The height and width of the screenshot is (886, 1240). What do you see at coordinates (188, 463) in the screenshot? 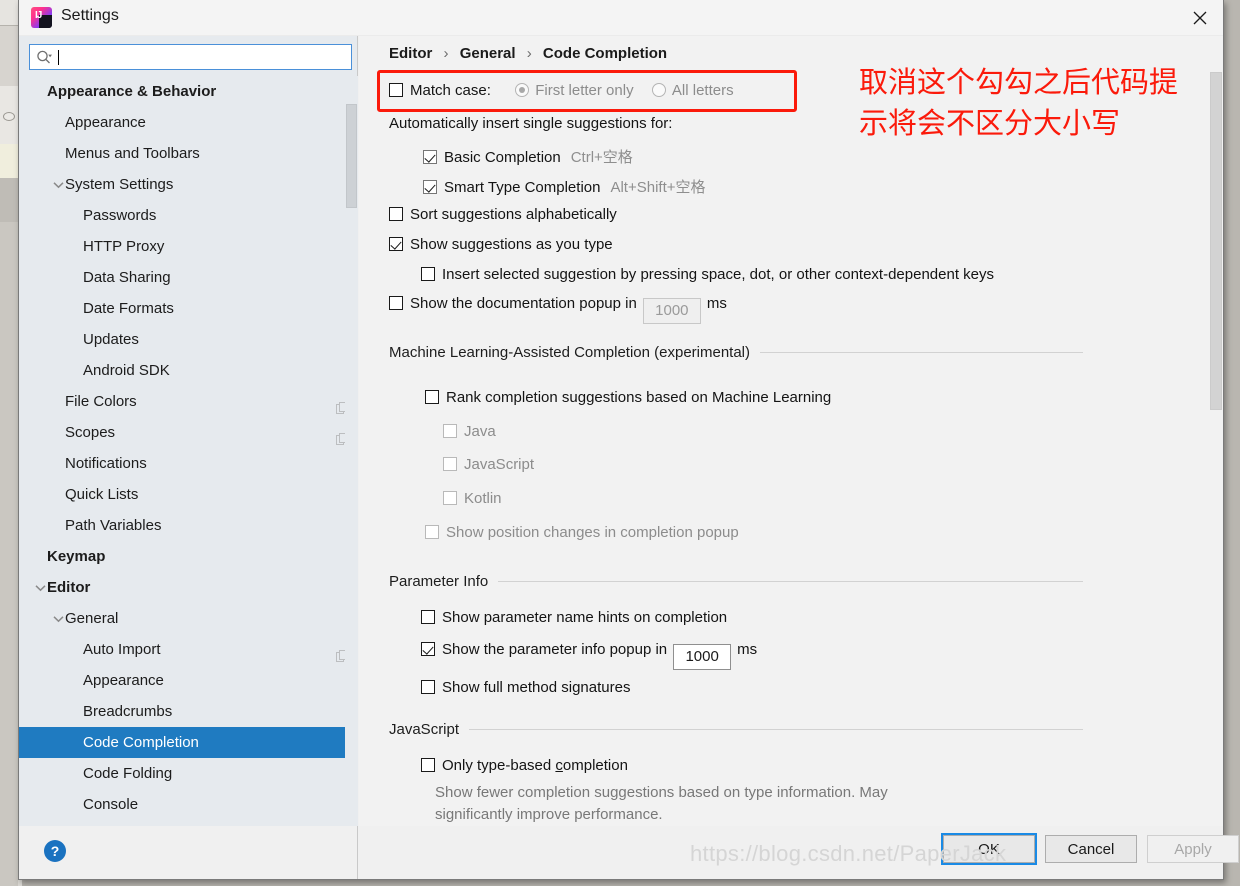
I see `sidebar-item-notifications: Notifications` at bounding box center [188, 463].